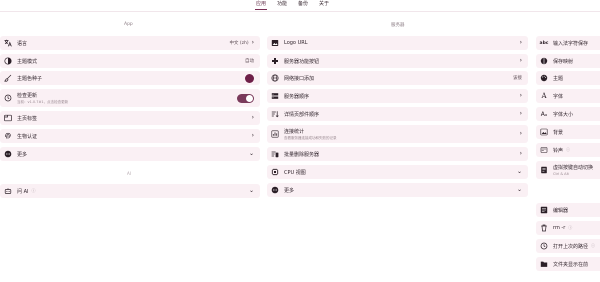  Describe the element at coordinates (239, 43) in the screenshot. I see `language-value: 中文 (zh)` at that location.